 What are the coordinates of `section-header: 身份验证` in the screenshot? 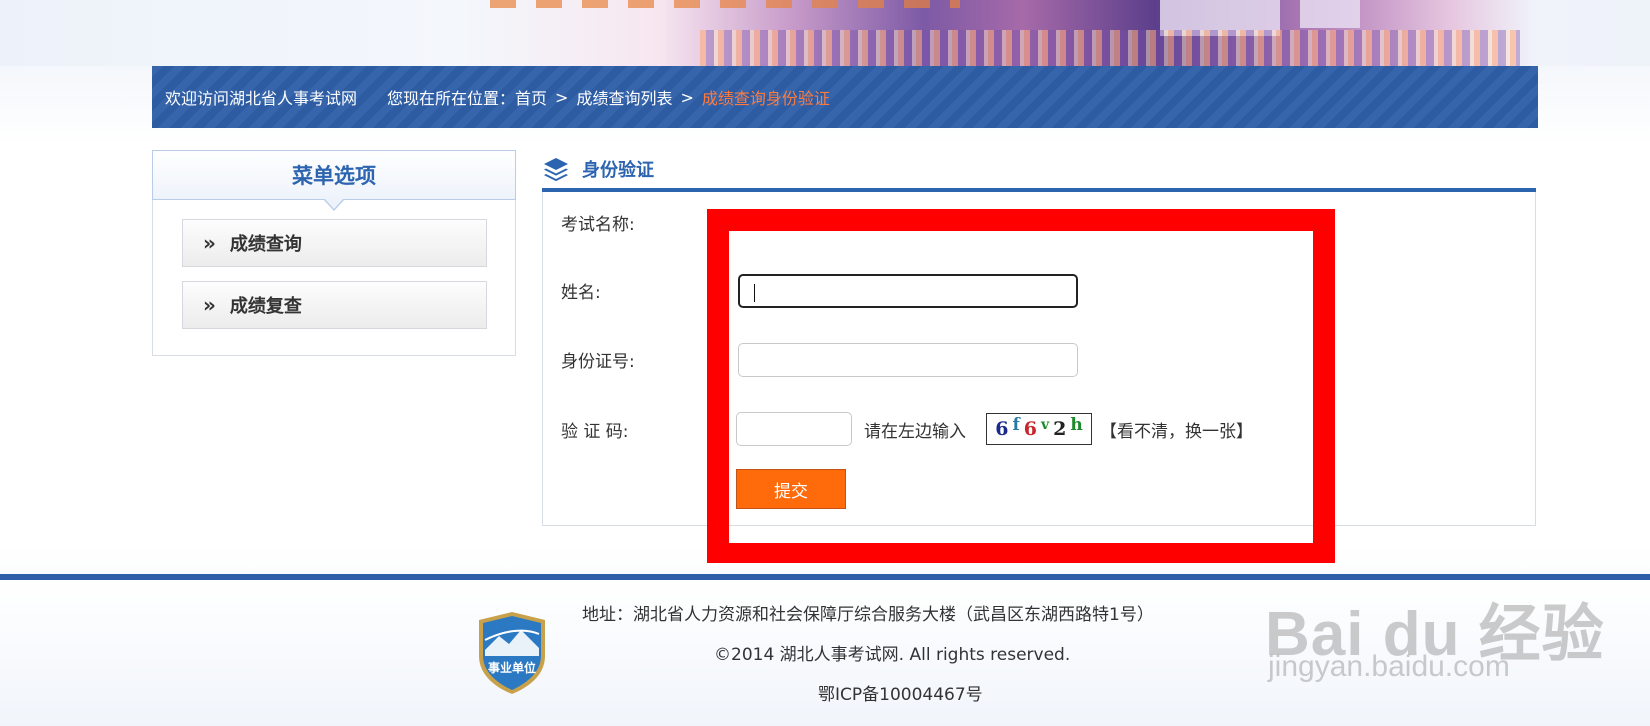 It's located at (1039, 172).